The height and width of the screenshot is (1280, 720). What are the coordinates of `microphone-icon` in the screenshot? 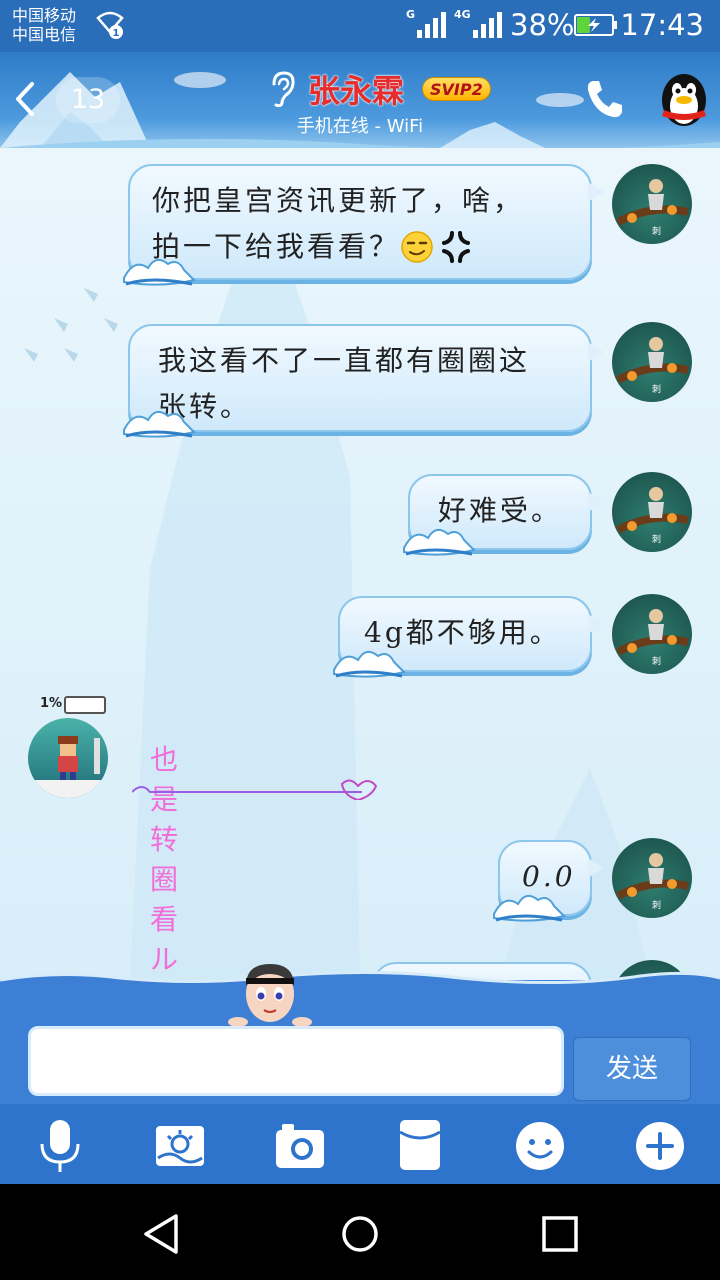 It's located at (60, 1146).